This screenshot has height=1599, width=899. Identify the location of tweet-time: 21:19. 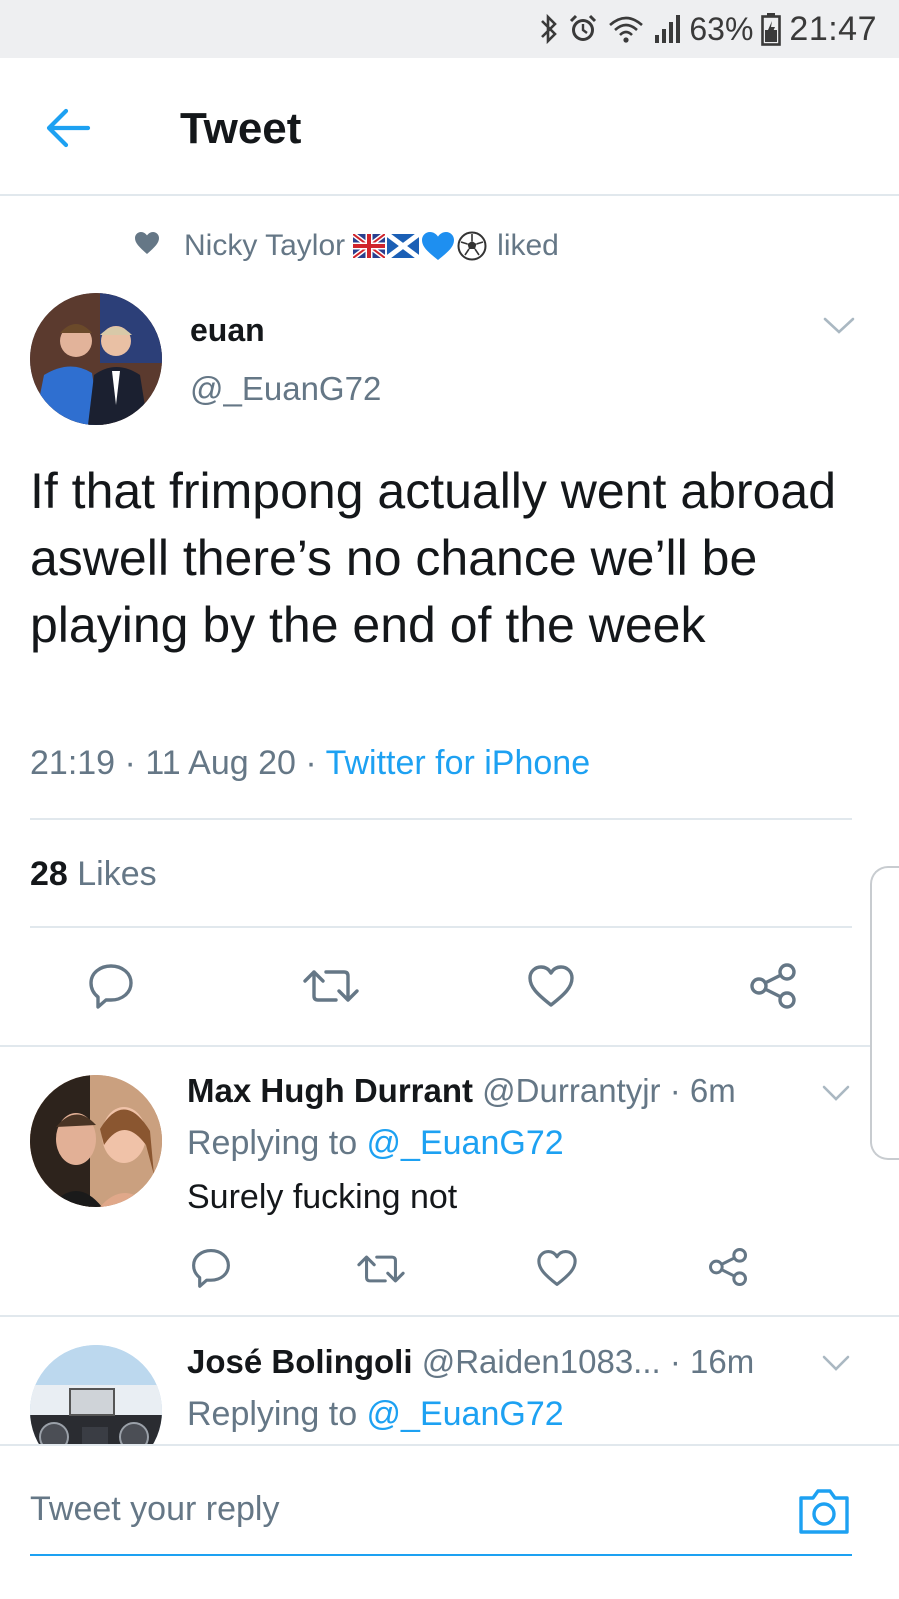
(73, 763).